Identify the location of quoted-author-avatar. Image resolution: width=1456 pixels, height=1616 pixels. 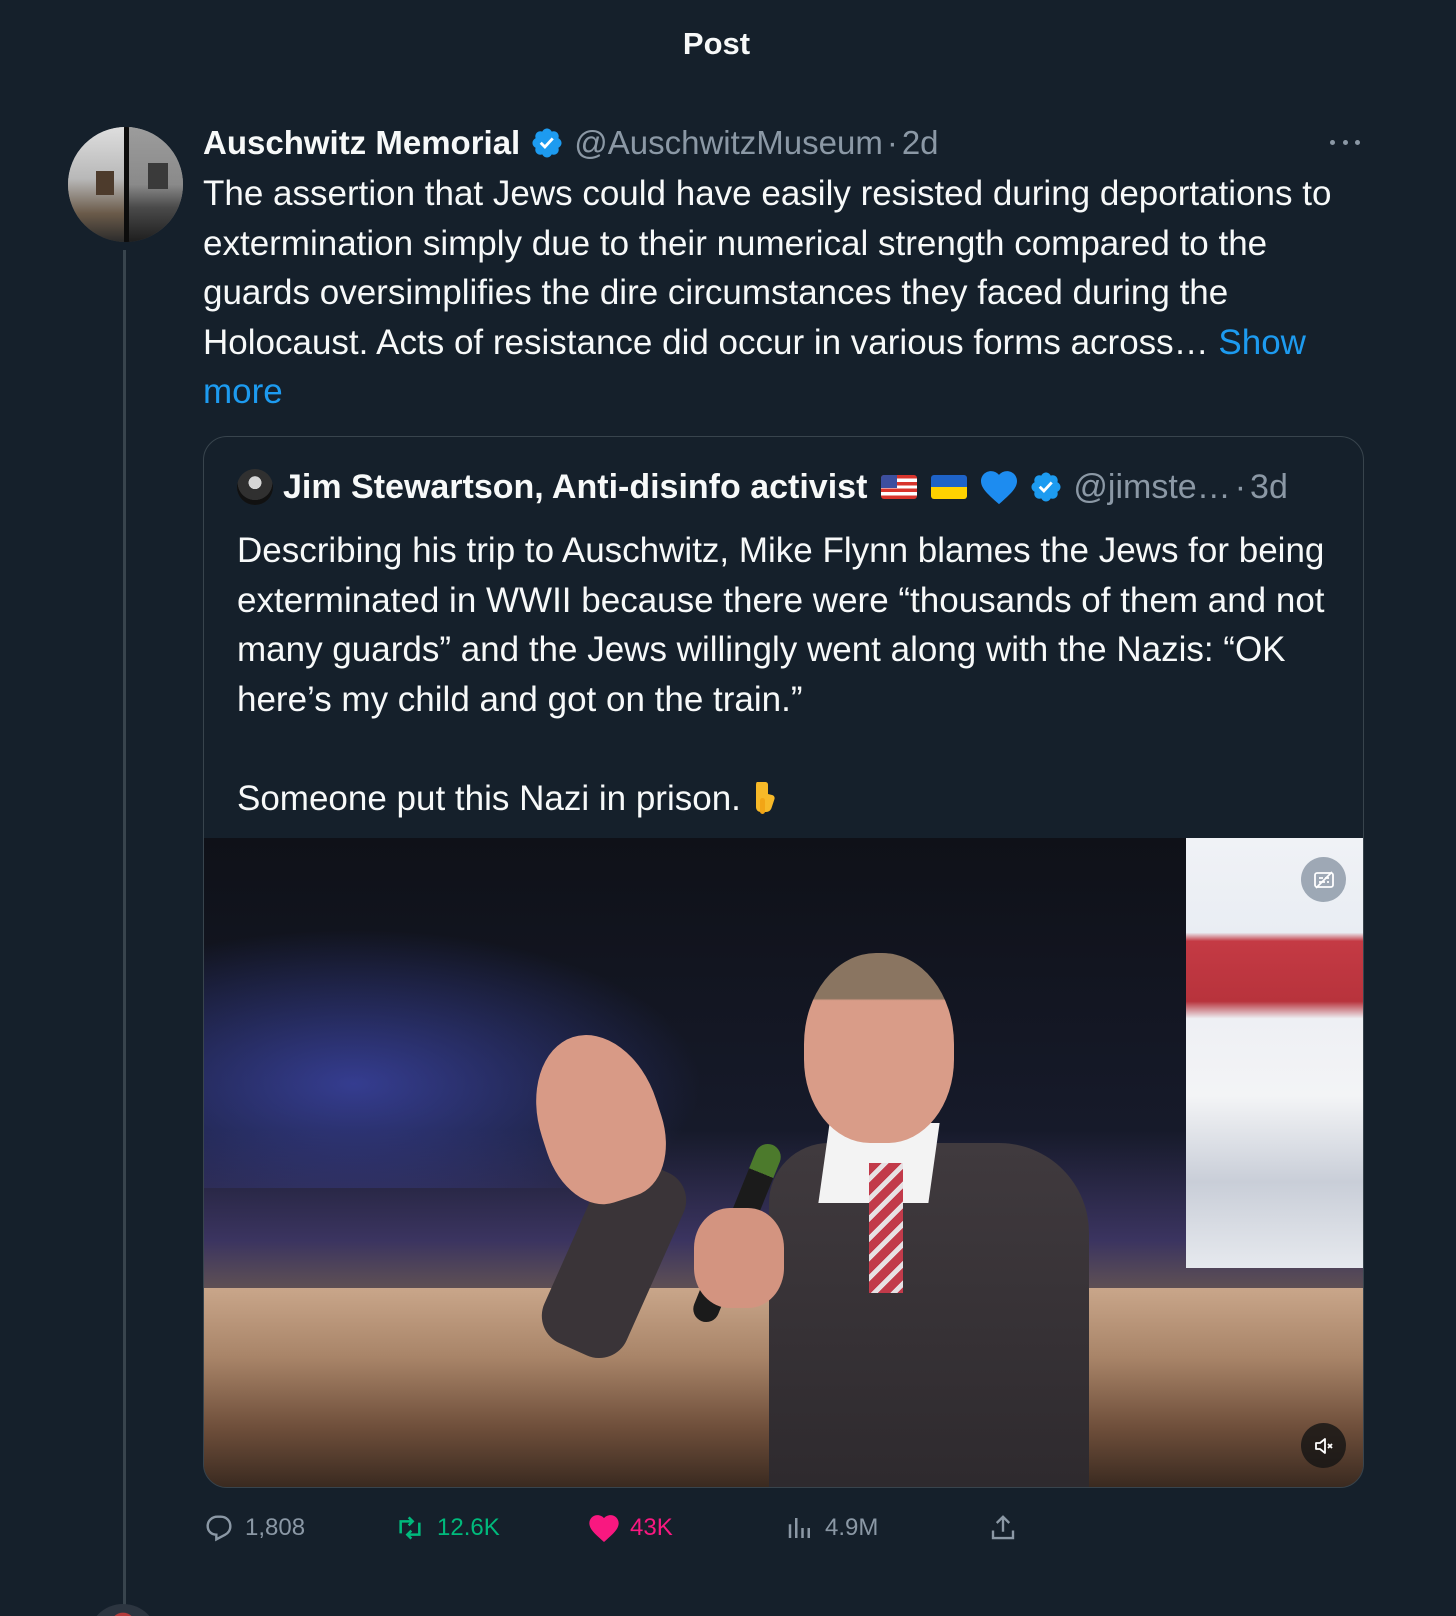
(255, 487).